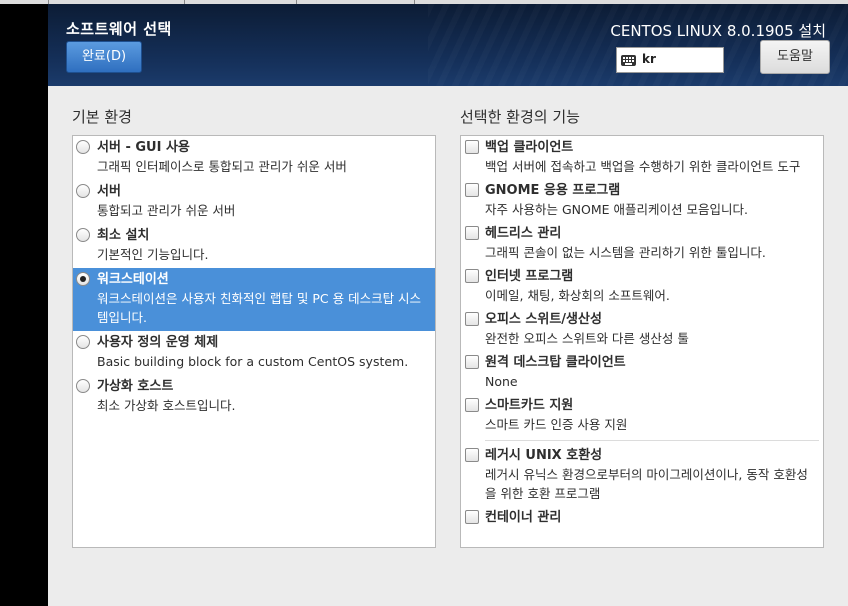 The height and width of the screenshot is (606, 848). What do you see at coordinates (577, 295) in the screenshot?
I see `addon-option-description: 이메일, 채팅, 화상회의 소프트웨어.` at bounding box center [577, 295].